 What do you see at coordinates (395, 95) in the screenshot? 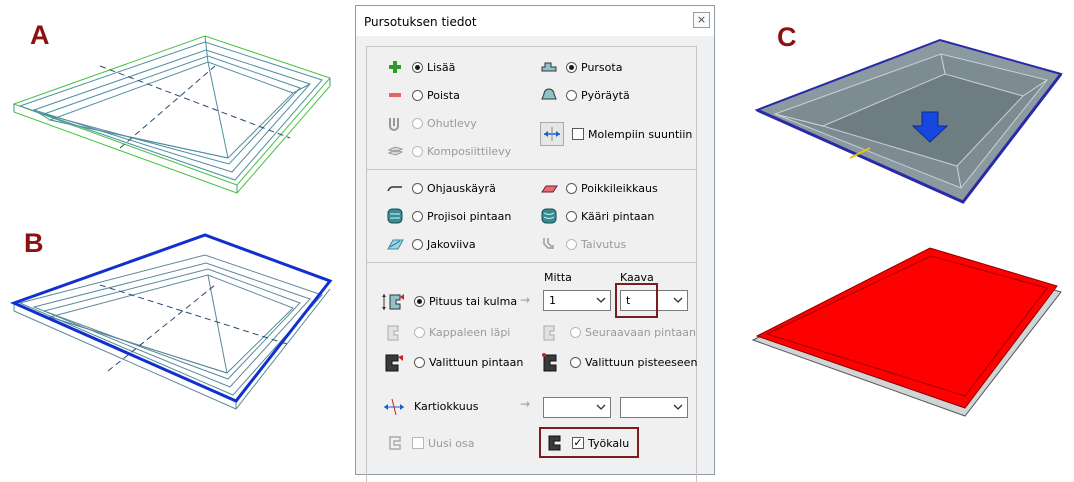
I see `minus-icon` at bounding box center [395, 95].